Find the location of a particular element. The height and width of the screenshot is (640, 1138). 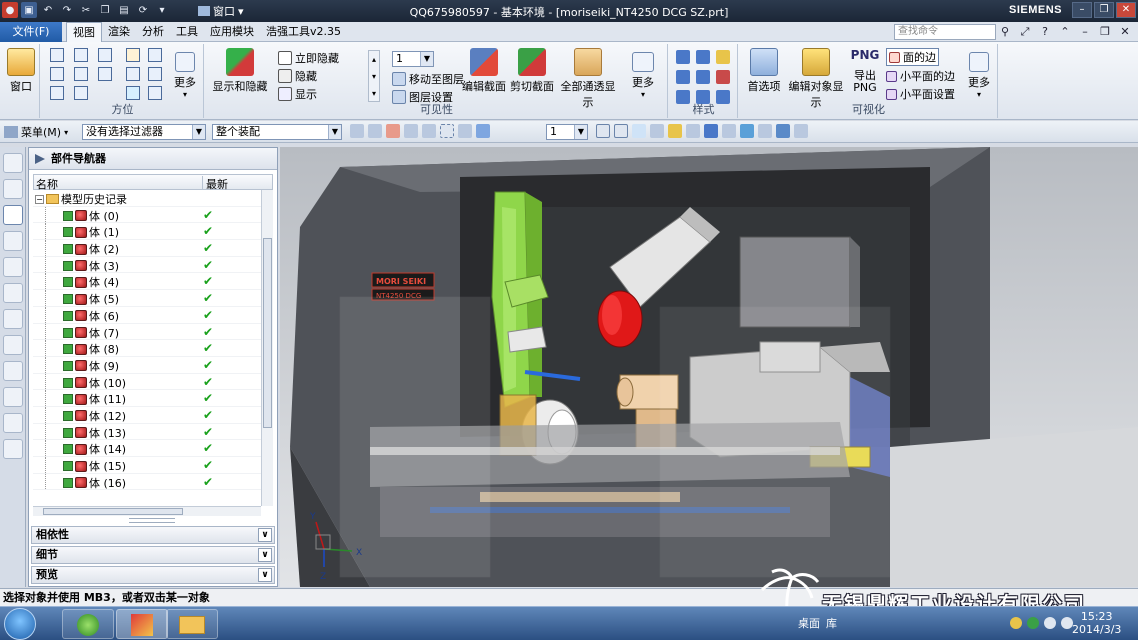

tree-row: 体 (16) ✔ is located at coordinates (147, 481).